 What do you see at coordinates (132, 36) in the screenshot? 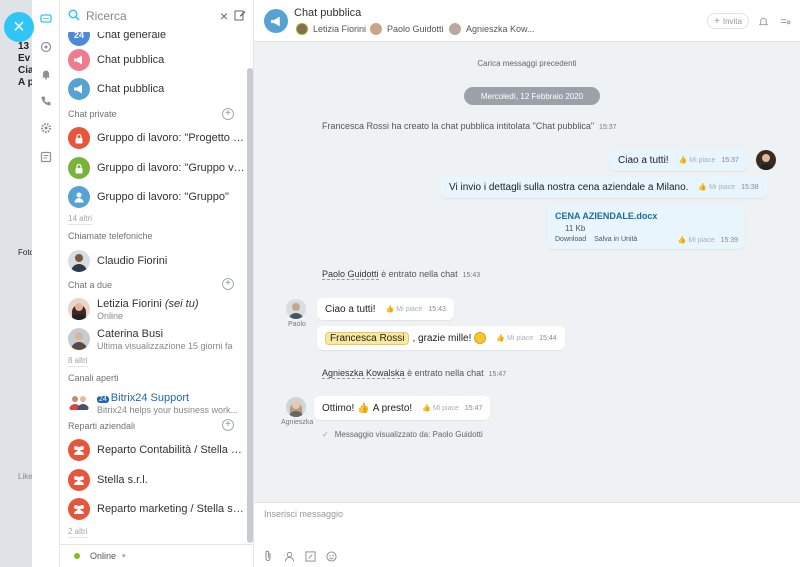
I see `recent-item-label: Chat generale` at bounding box center [132, 36].